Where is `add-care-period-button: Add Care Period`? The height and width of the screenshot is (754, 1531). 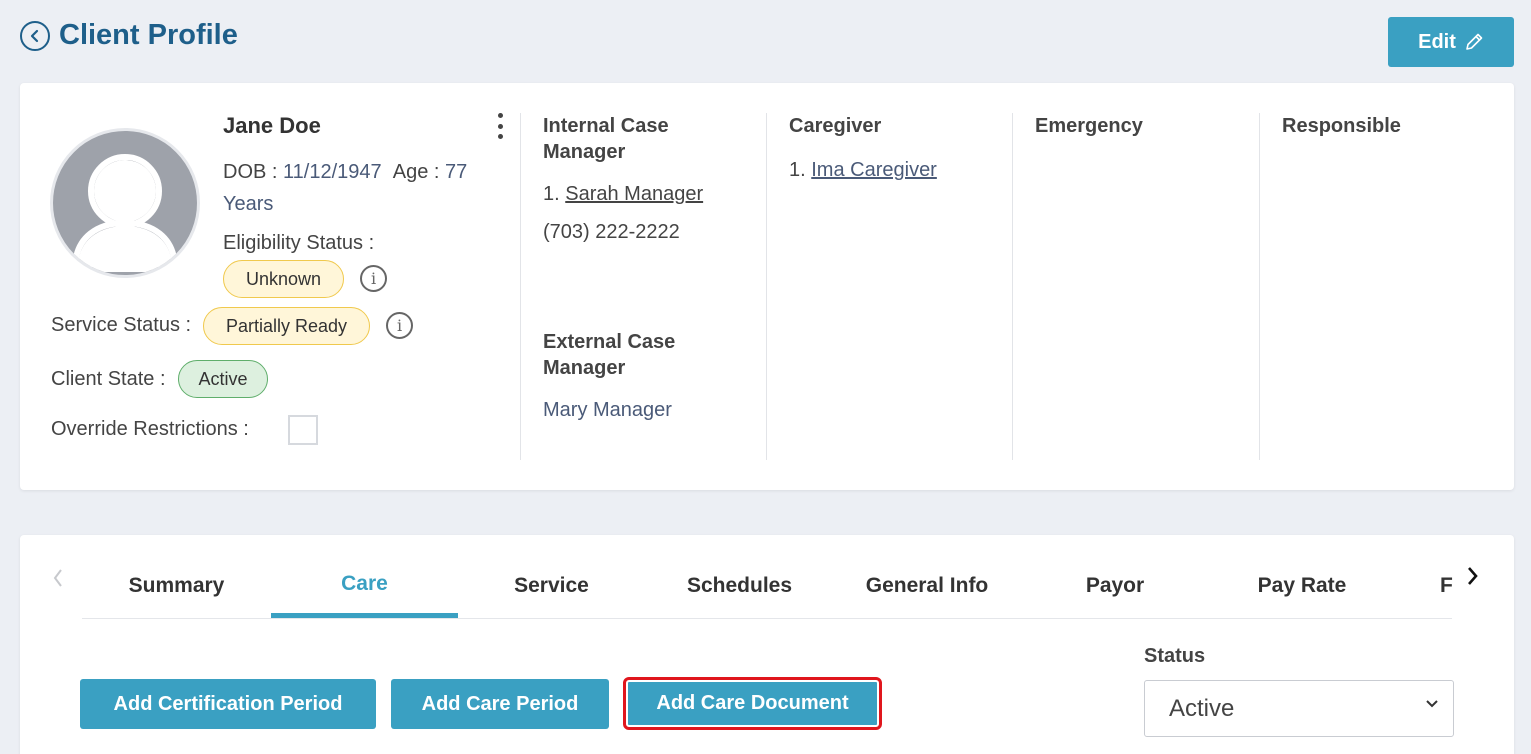
add-care-period-button: Add Care Period is located at coordinates (500, 704).